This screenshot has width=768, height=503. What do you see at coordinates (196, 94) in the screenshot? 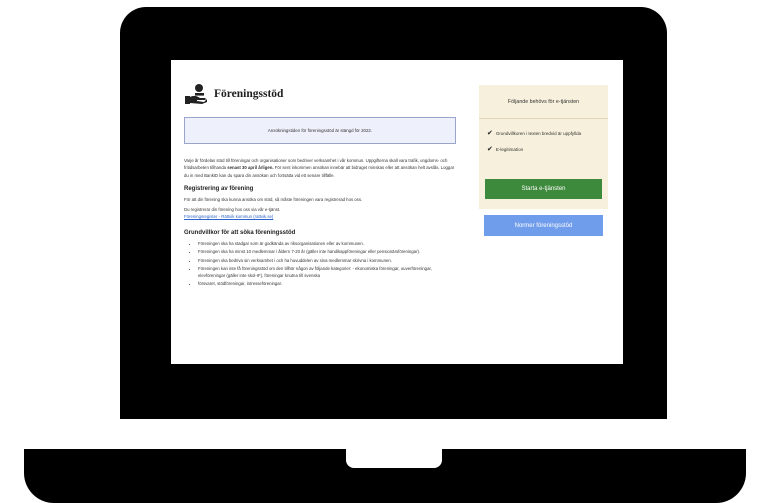
I see `hand-money-icon` at bounding box center [196, 94].